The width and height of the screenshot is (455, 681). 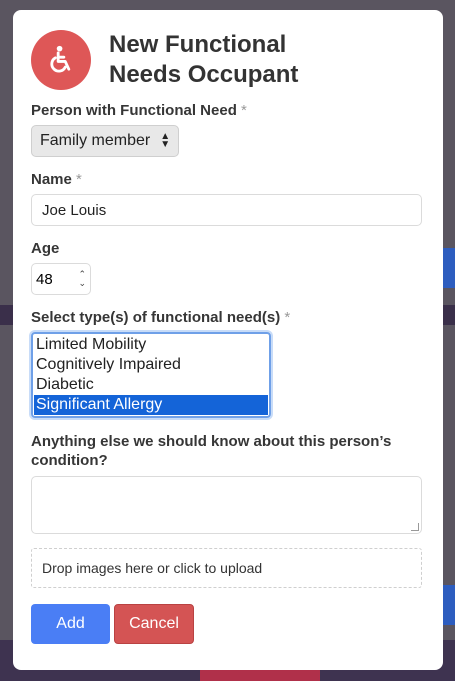 I want to click on name-input: Joe Louis, so click(x=226, y=210).